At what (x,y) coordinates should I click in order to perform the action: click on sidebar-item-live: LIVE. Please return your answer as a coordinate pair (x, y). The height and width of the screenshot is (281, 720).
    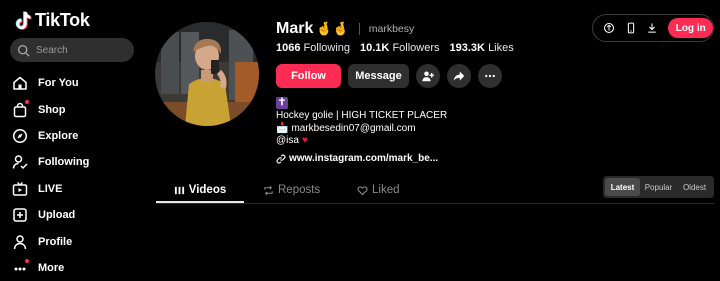
    Looking at the image, I should click on (50, 189).